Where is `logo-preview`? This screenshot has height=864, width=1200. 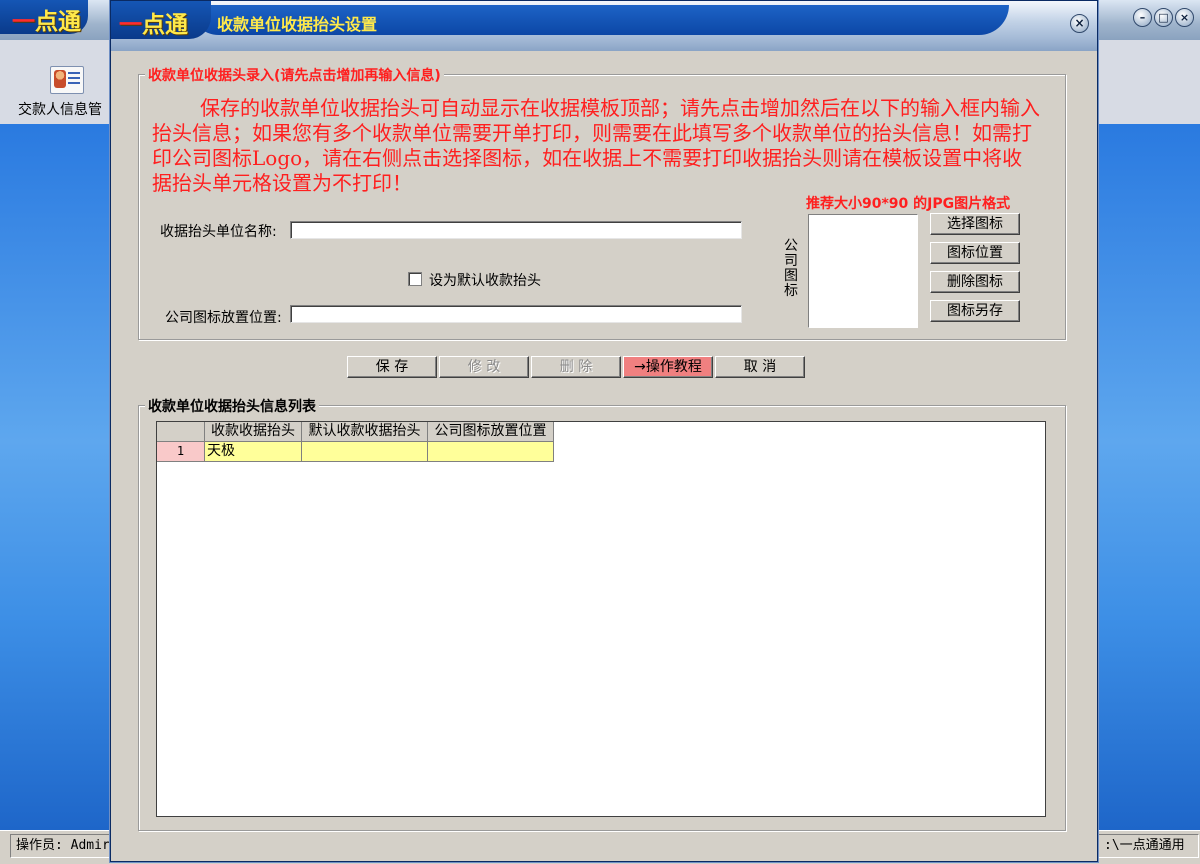
logo-preview is located at coordinates (863, 271).